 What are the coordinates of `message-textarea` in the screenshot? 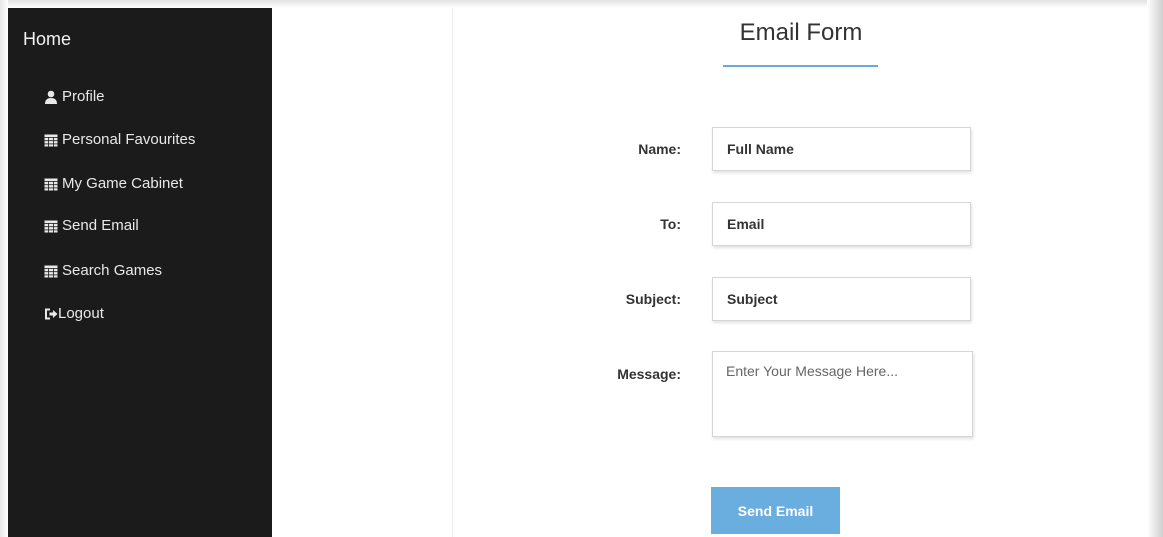 It's located at (842, 394).